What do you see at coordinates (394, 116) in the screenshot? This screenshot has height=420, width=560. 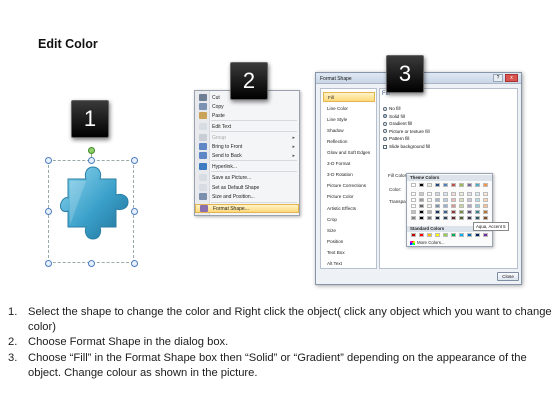 I see `fill-option-solid-fill: Solid fill` at bounding box center [394, 116].